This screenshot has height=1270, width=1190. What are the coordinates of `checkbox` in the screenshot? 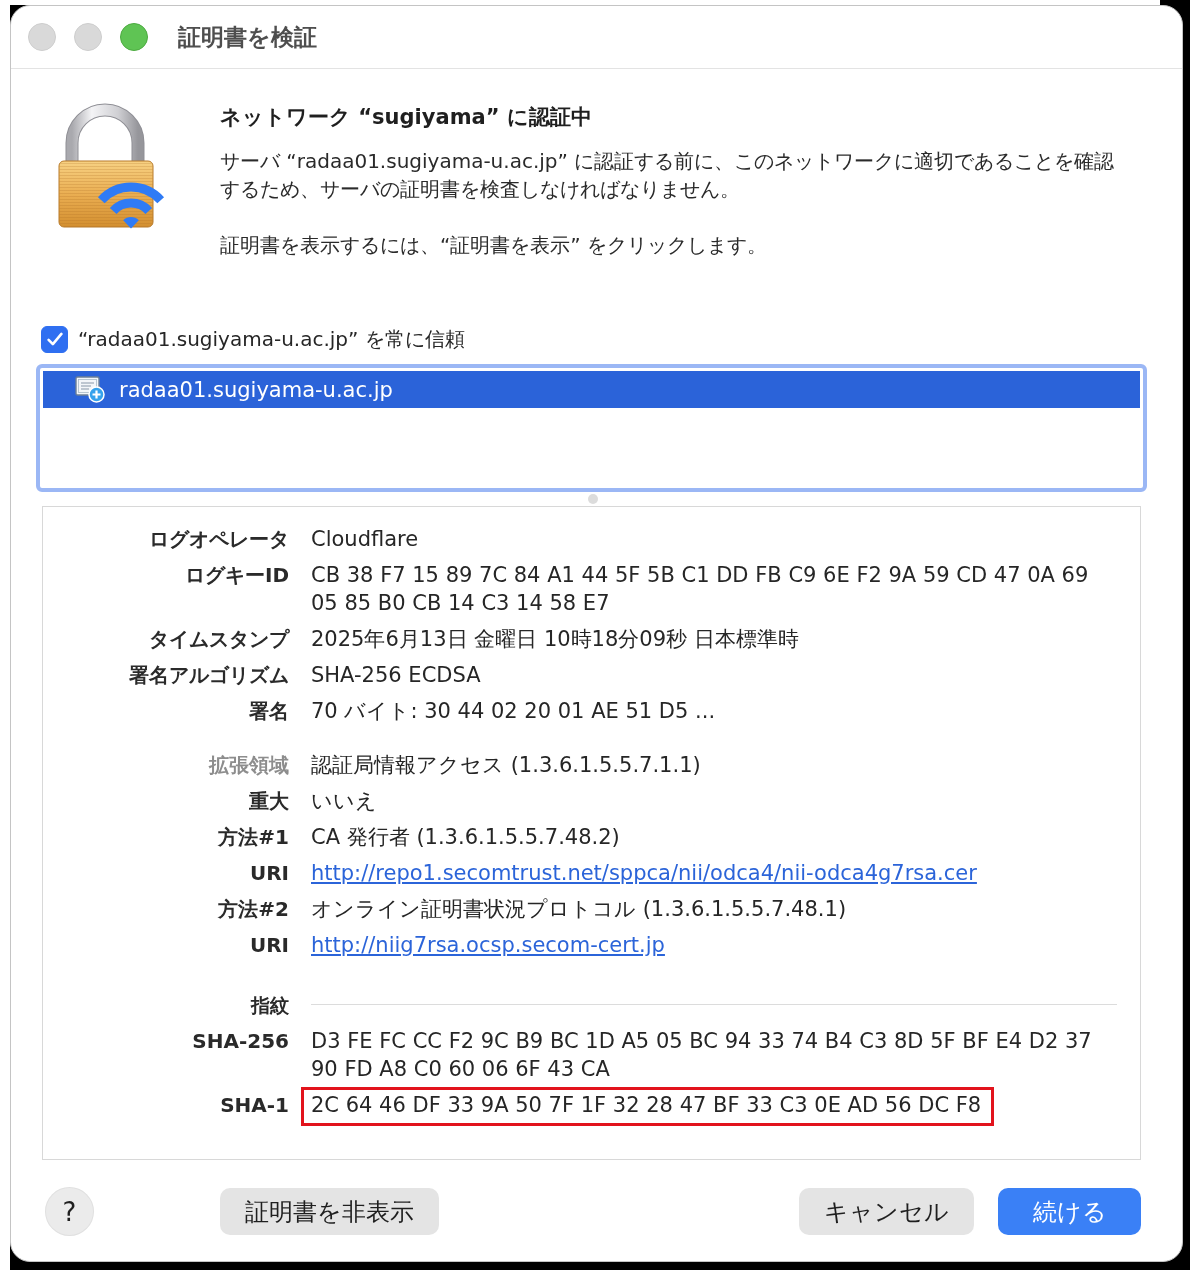 It's located at (54, 339).